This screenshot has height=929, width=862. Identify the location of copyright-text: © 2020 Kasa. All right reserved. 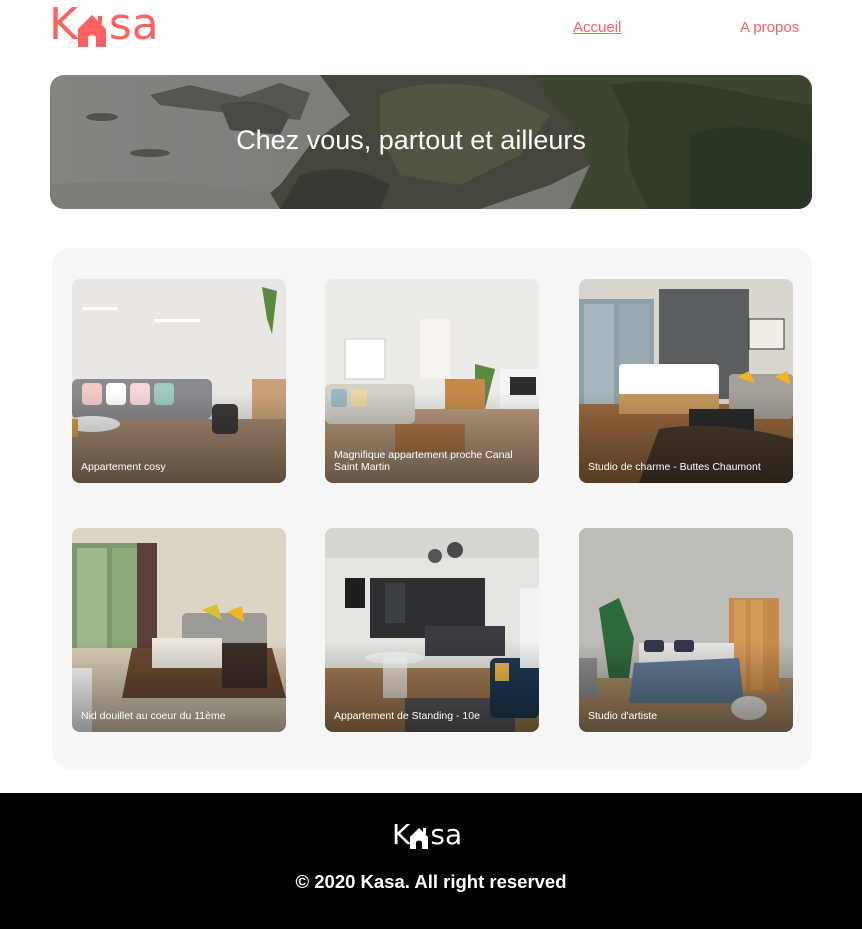
(431, 881).